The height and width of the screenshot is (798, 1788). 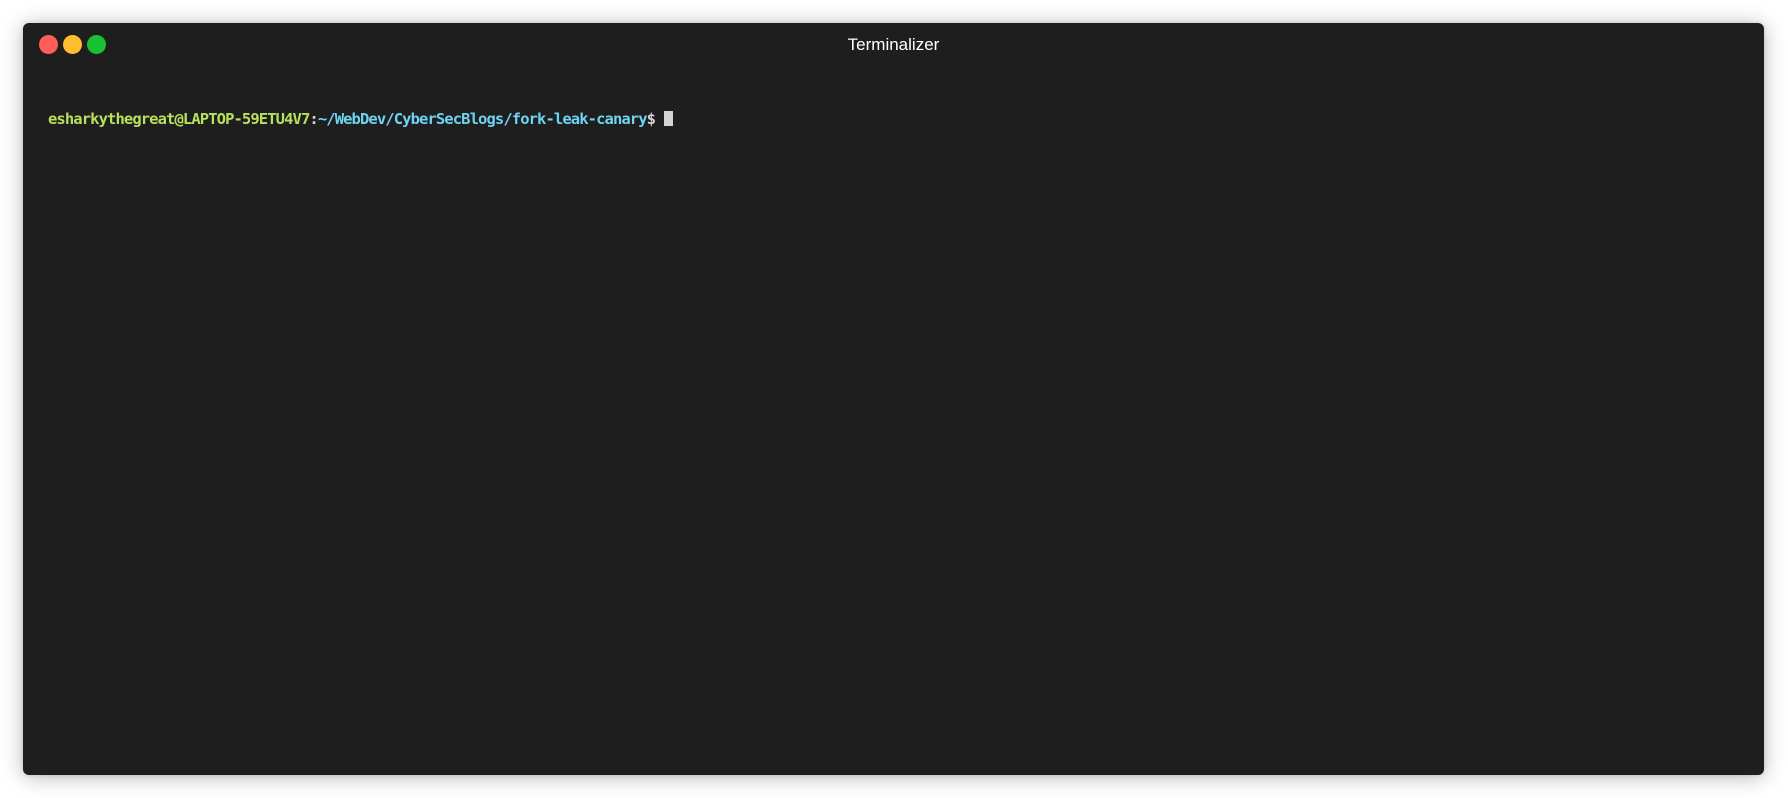 I want to click on prompt-symbol: $, so click(x=651, y=119).